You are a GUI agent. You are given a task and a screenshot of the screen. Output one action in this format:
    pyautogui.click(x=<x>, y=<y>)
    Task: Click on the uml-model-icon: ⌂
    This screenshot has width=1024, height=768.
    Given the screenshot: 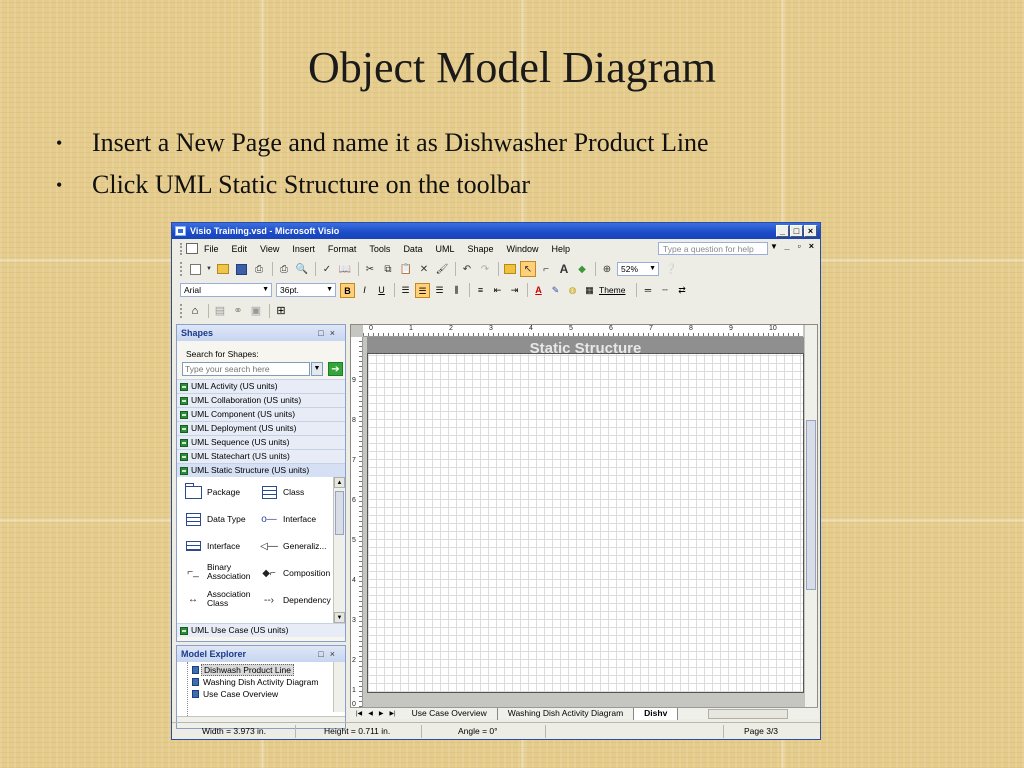 What is the action you would take?
    pyautogui.click(x=195, y=311)
    